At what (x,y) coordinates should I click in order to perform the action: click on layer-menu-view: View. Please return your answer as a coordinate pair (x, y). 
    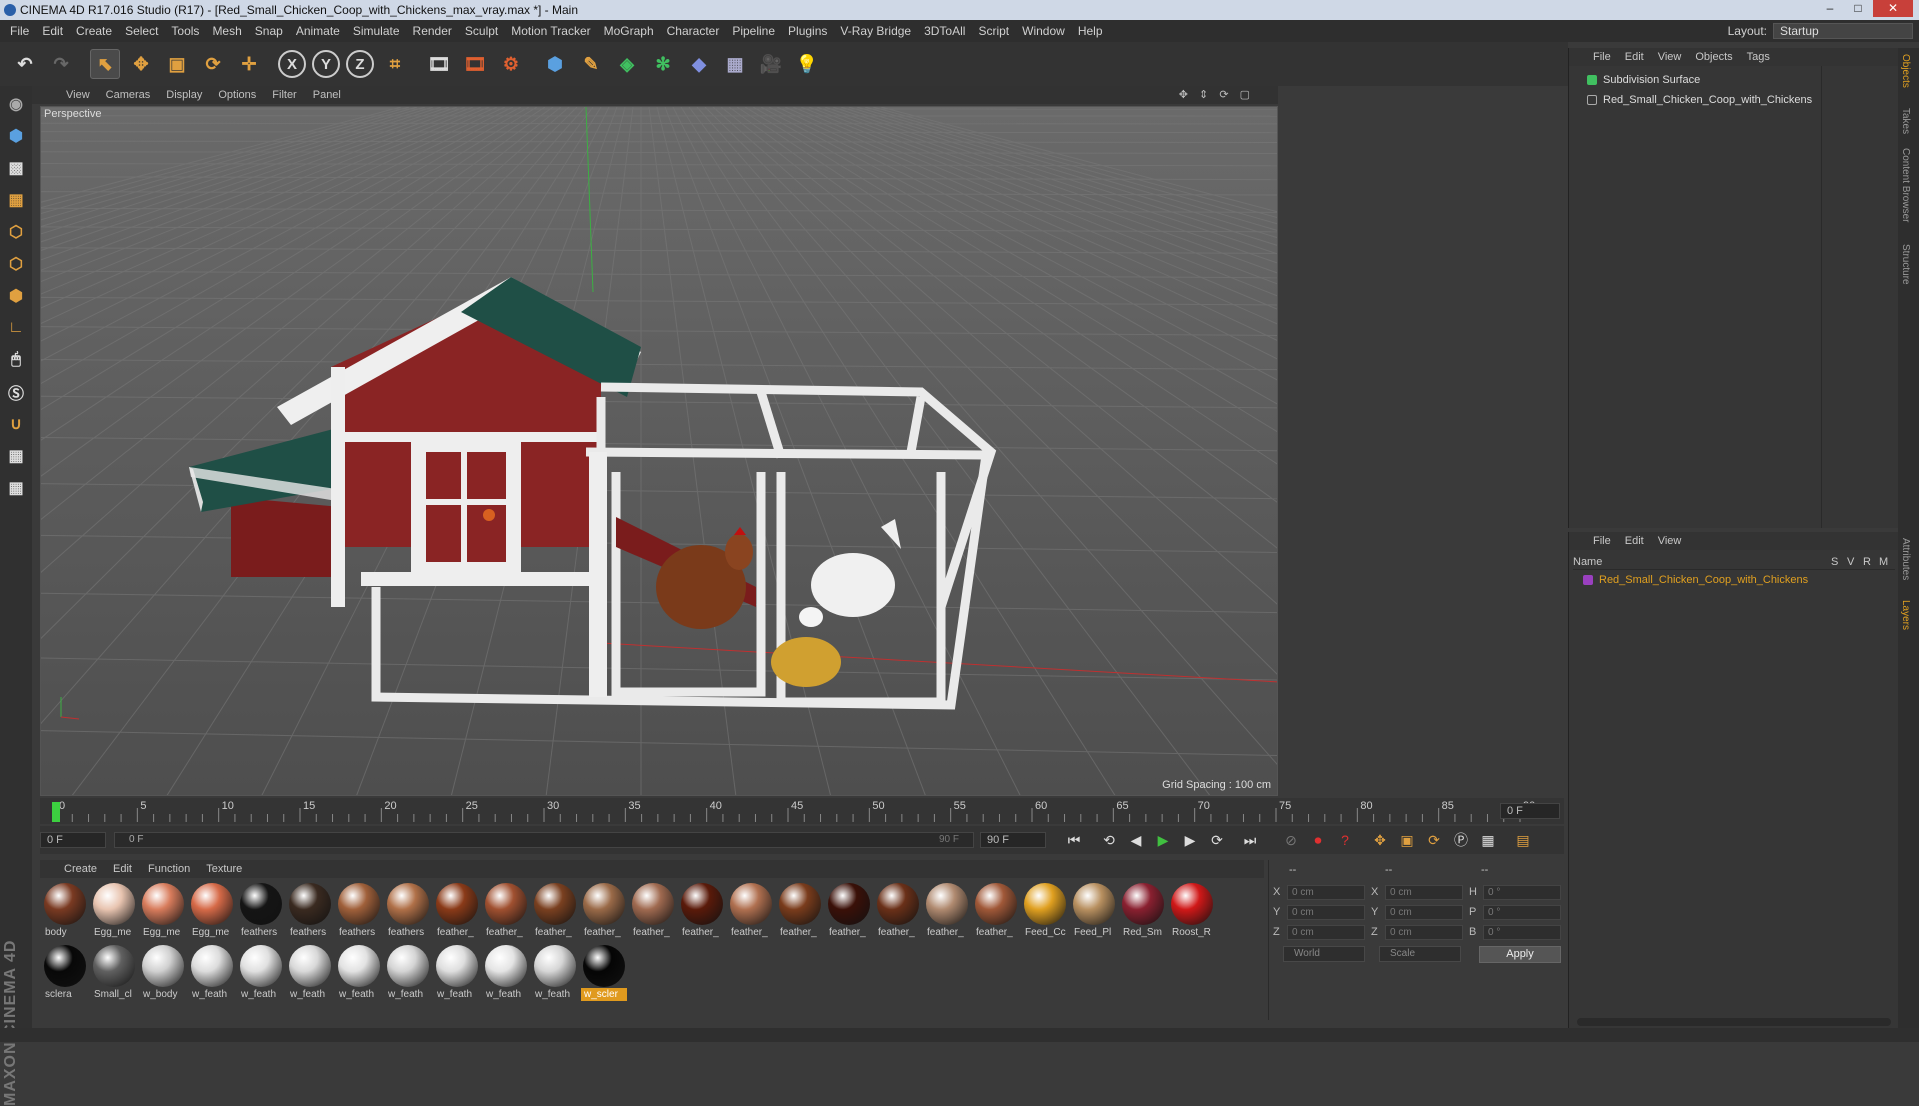
    Looking at the image, I should click on (1670, 541).